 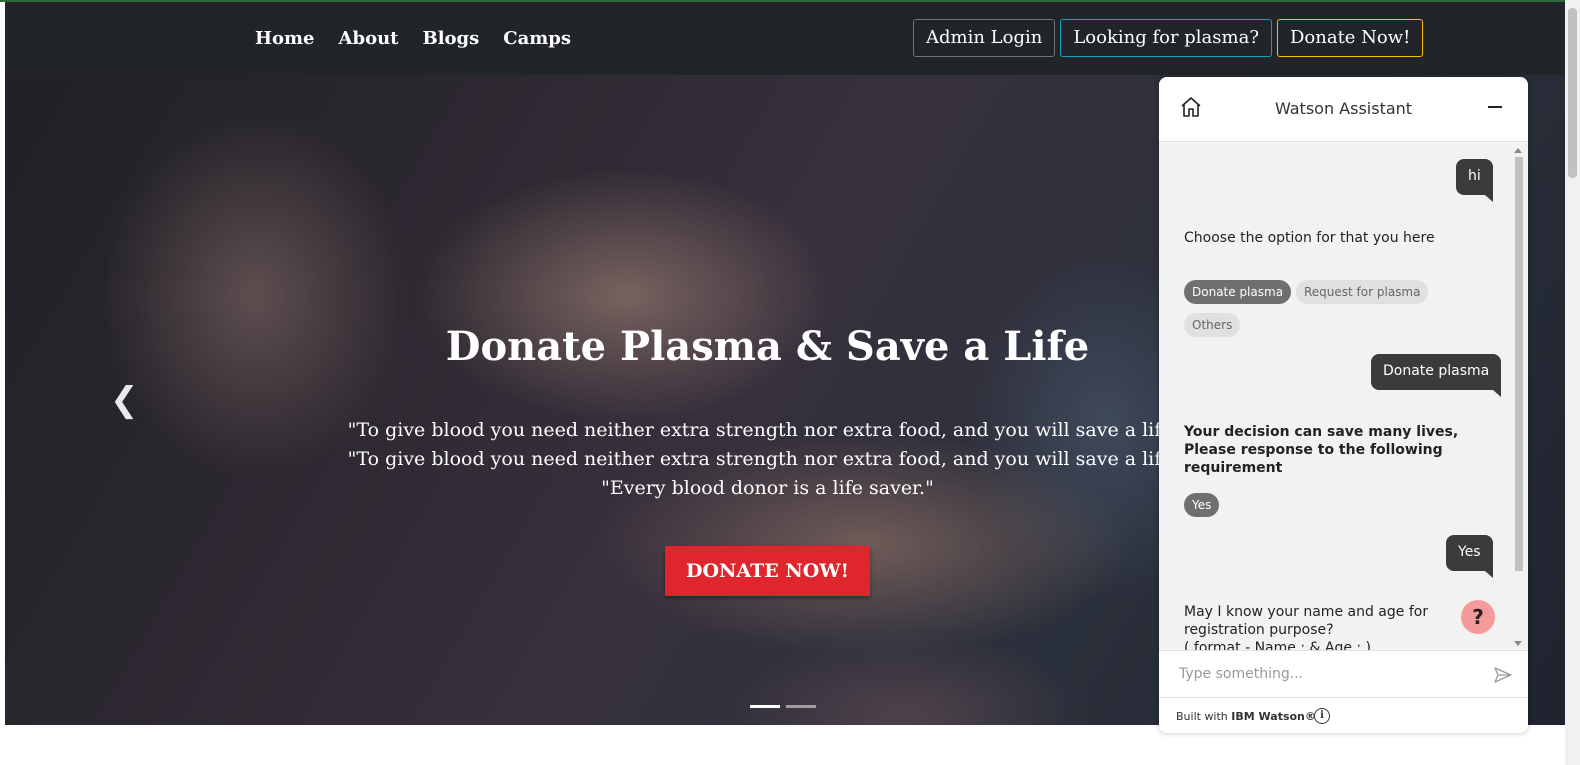 I want to click on chat-input-bar, so click(x=1343, y=673).